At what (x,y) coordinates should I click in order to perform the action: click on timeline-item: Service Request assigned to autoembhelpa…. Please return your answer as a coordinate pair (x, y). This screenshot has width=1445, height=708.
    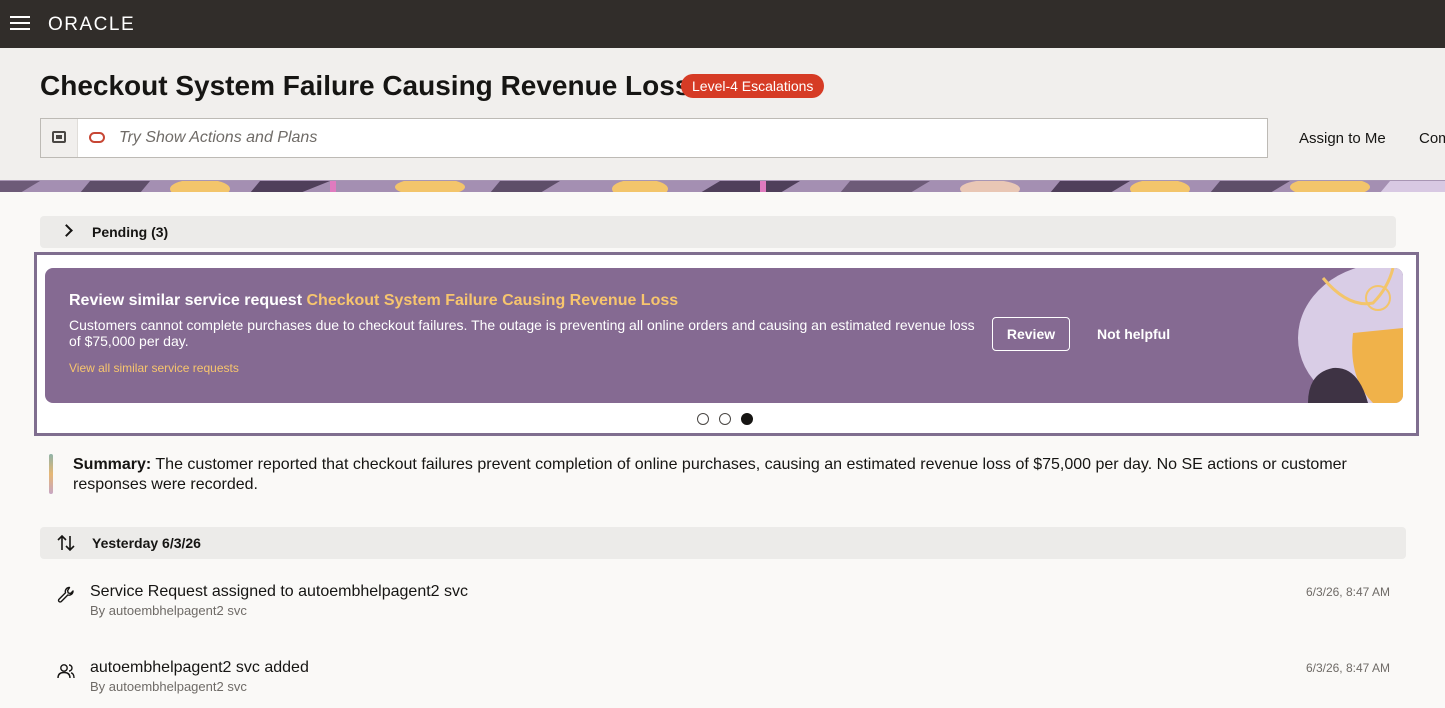
    Looking at the image, I should click on (720, 603).